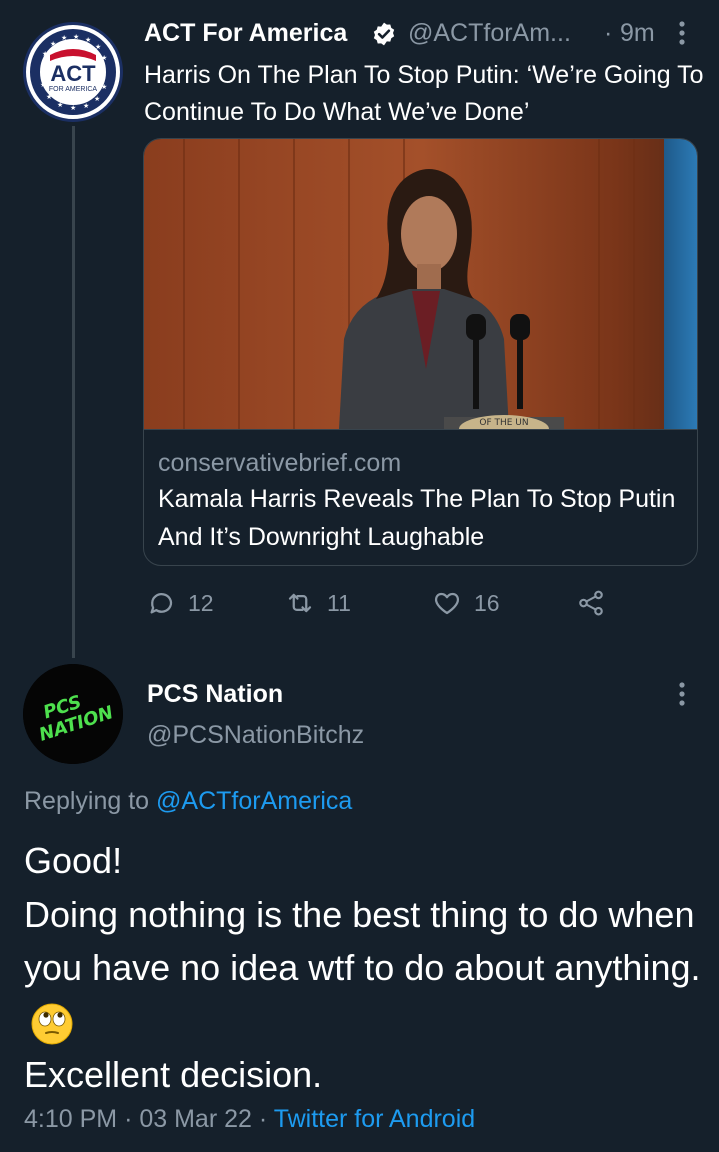 Image resolution: width=719 pixels, height=1152 pixels. I want to click on avatar-subtext: FOR AMERICA, so click(73, 89).